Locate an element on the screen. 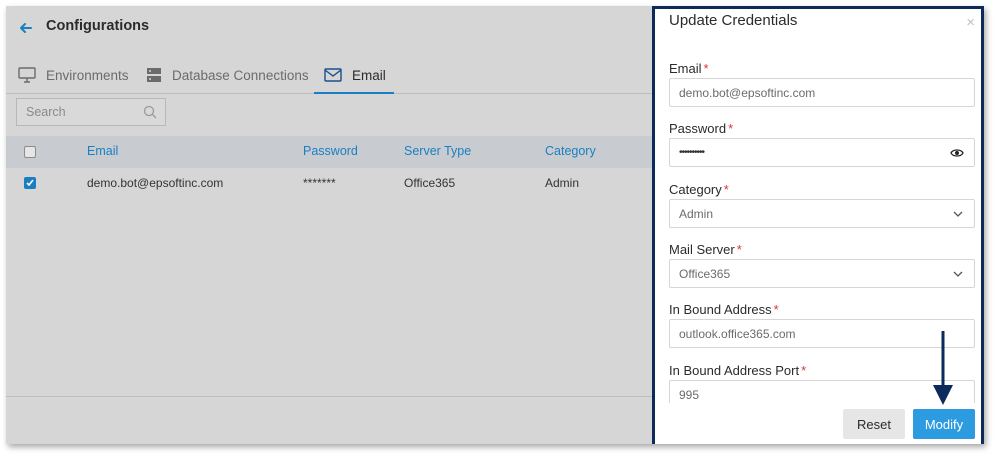 The width and height of the screenshot is (1000, 462). back-arrow-icon is located at coordinates (26, 28).